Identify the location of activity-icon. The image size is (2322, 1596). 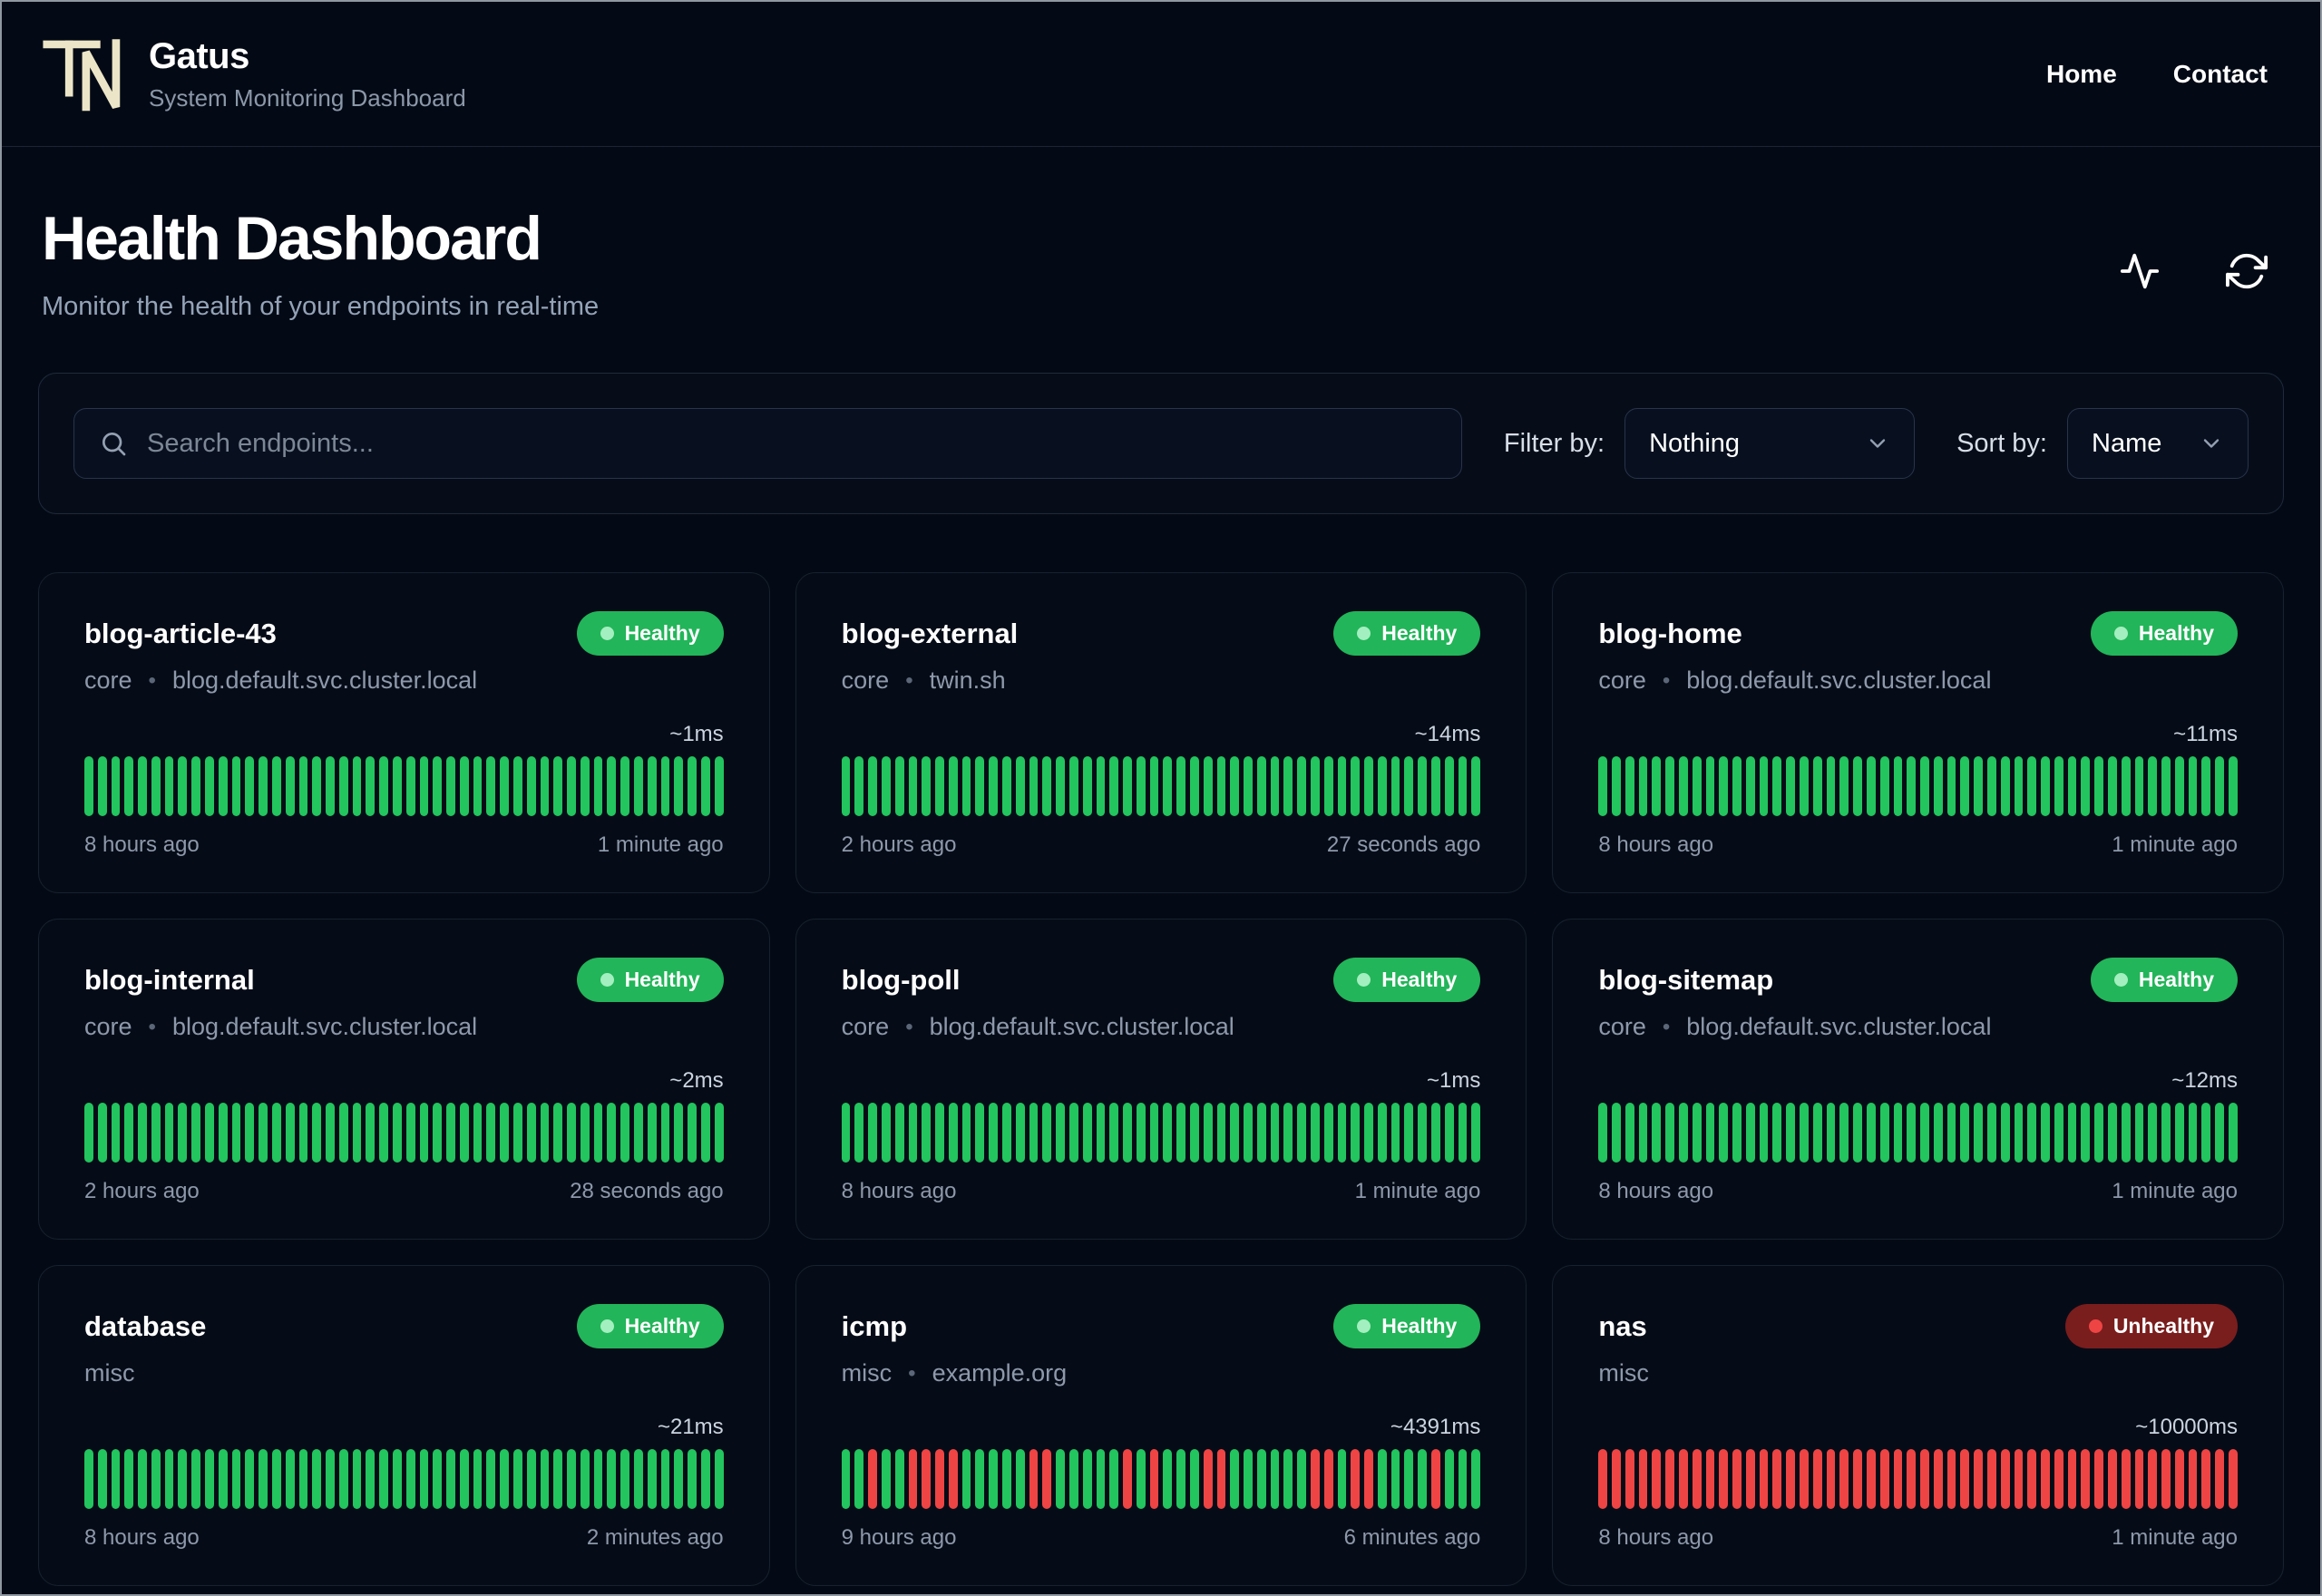
(2140, 271).